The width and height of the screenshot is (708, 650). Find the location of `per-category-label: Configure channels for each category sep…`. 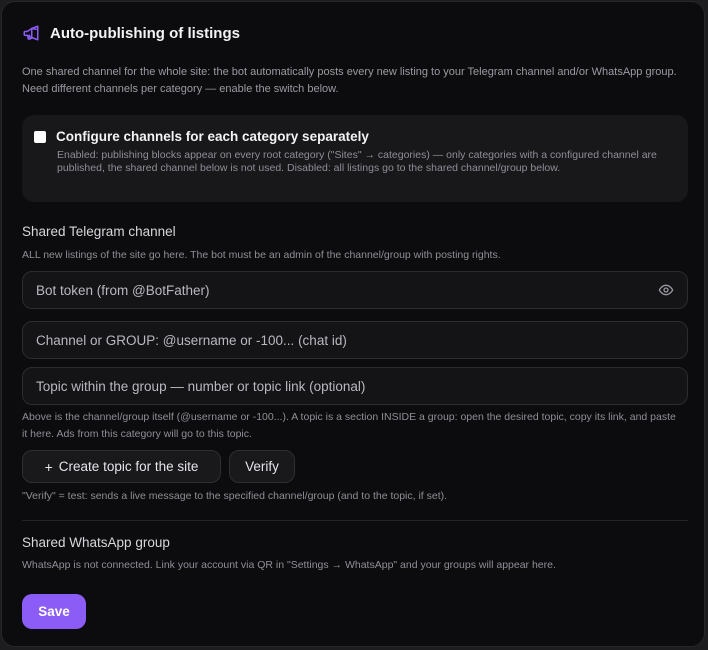

per-category-label: Configure channels for each category sep… is located at coordinates (212, 137).